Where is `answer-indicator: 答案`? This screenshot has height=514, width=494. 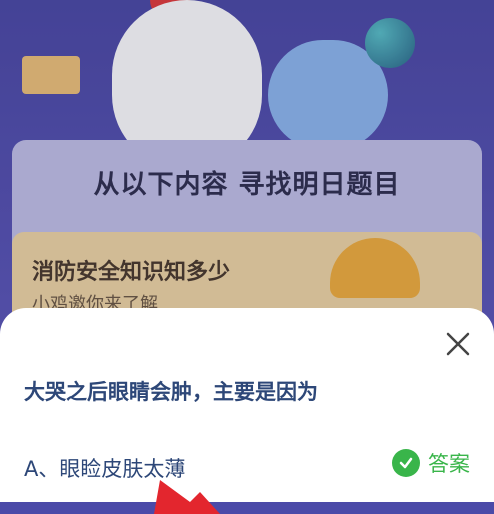 answer-indicator: 答案 is located at coordinates (431, 463).